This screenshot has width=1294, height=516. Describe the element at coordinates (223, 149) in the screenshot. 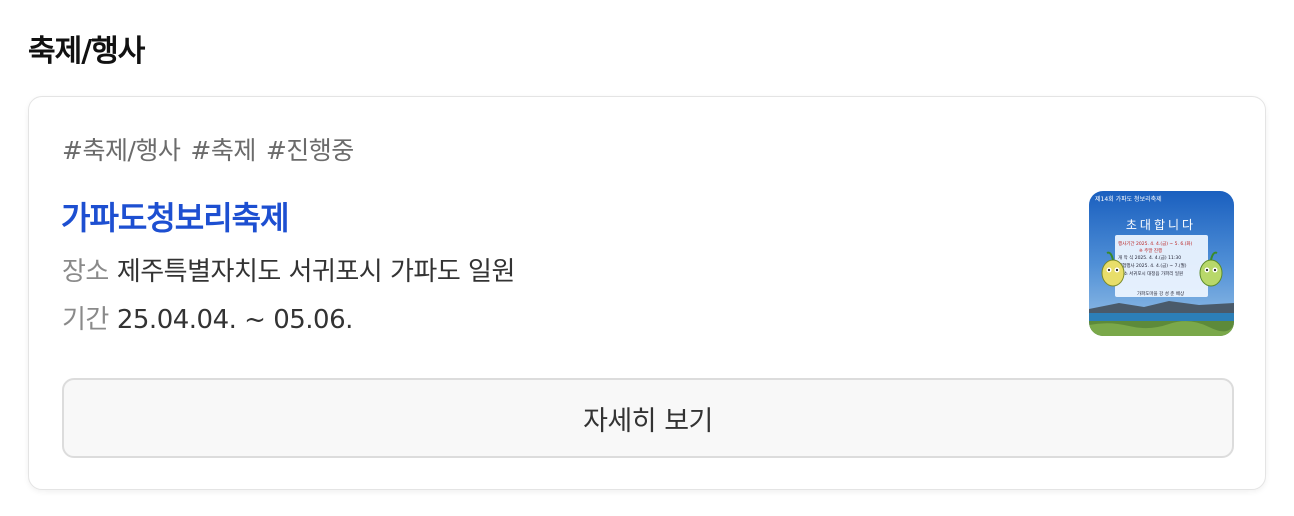

I see `tag-item: #축제` at that location.